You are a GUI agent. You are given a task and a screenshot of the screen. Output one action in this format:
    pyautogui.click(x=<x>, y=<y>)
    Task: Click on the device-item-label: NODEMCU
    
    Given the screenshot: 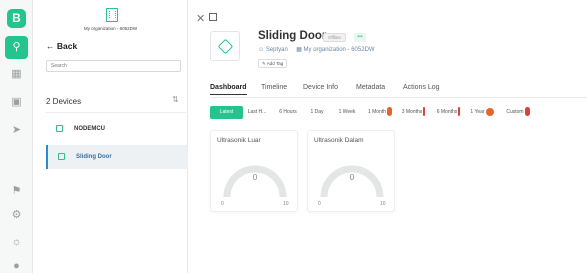 What is the action you would take?
    pyautogui.click(x=89, y=129)
    